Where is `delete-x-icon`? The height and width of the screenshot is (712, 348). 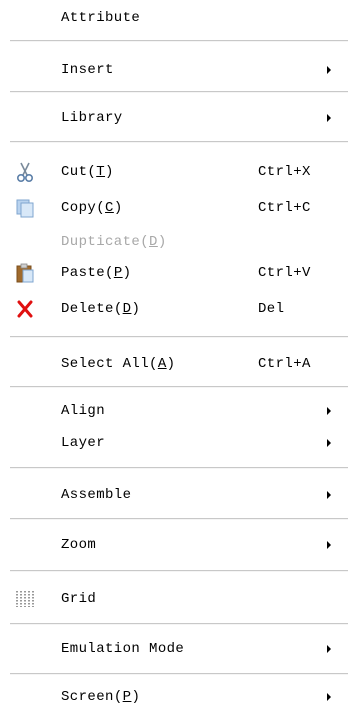 delete-x-icon is located at coordinates (25, 309).